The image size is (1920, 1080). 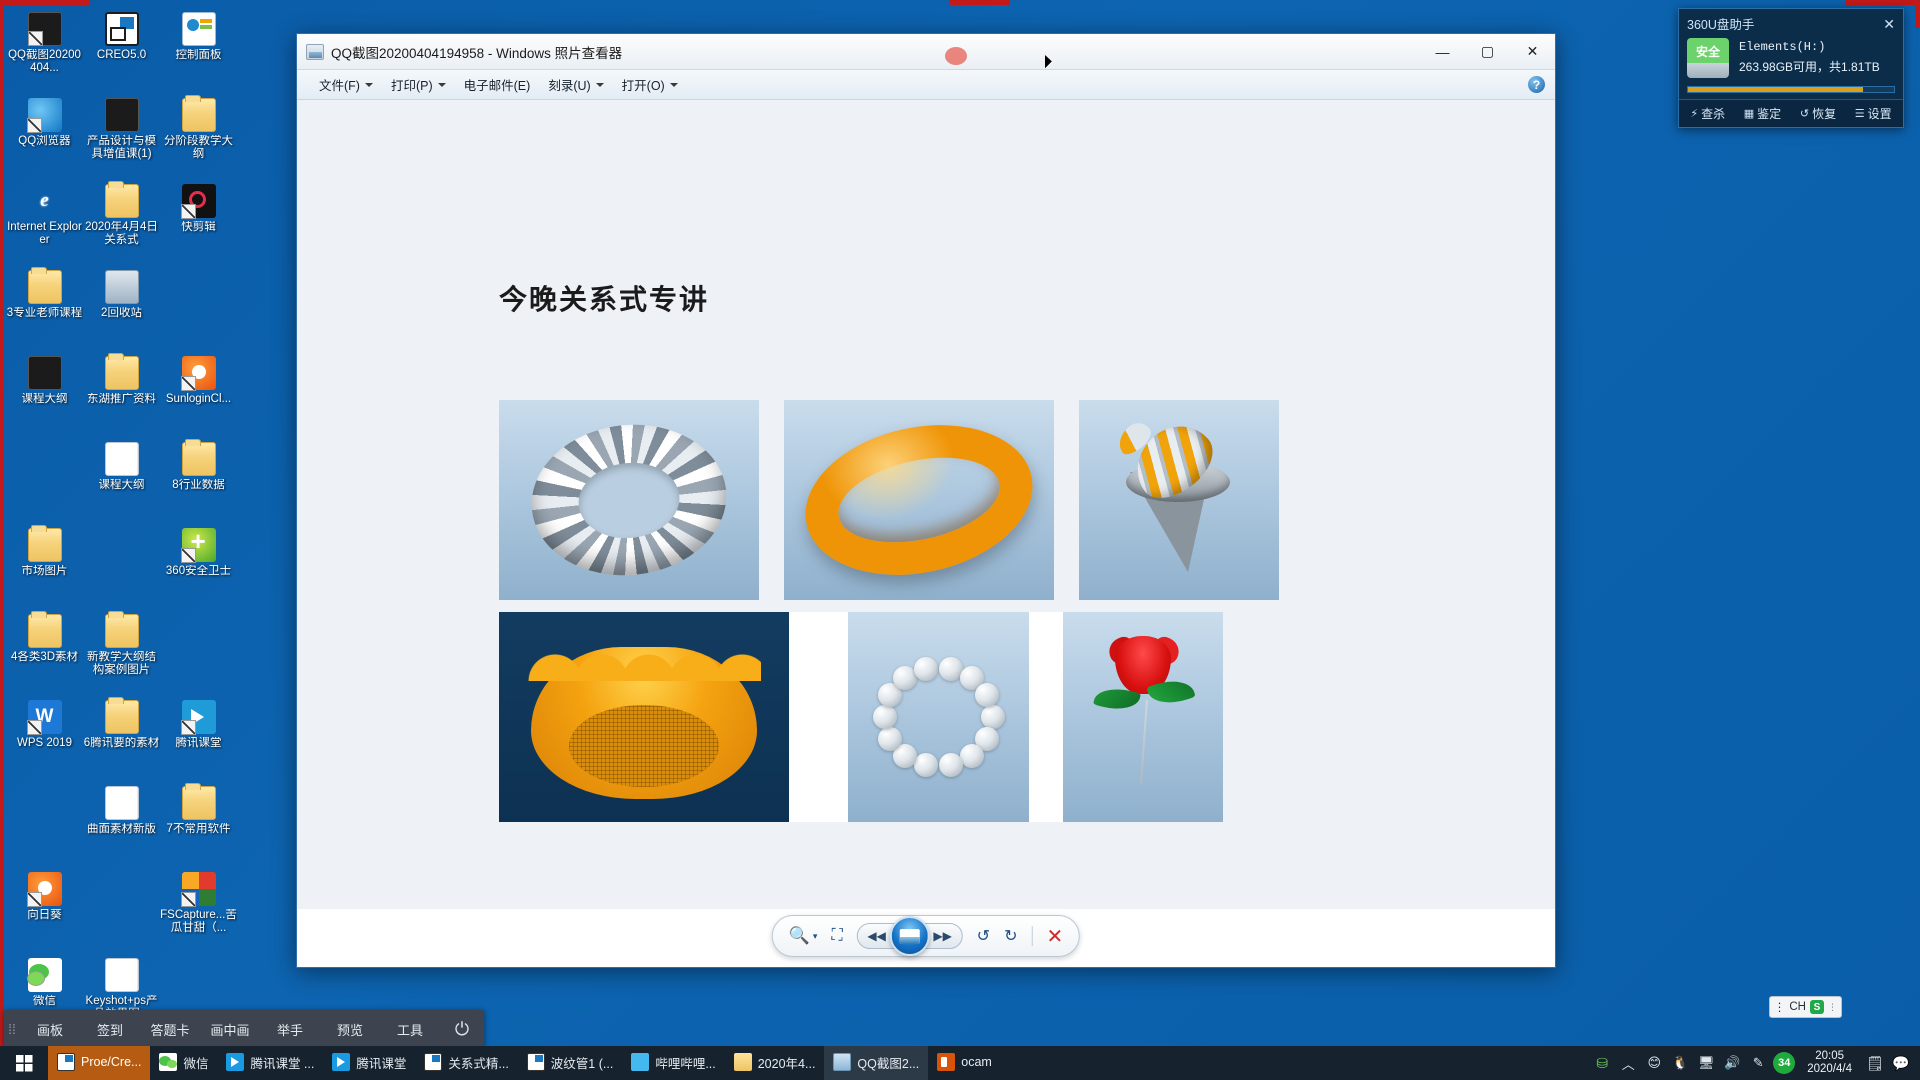 What do you see at coordinates (1762, 113) in the screenshot?
I see `udisk-action-1: ▦ 鉴定` at bounding box center [1762, 113].